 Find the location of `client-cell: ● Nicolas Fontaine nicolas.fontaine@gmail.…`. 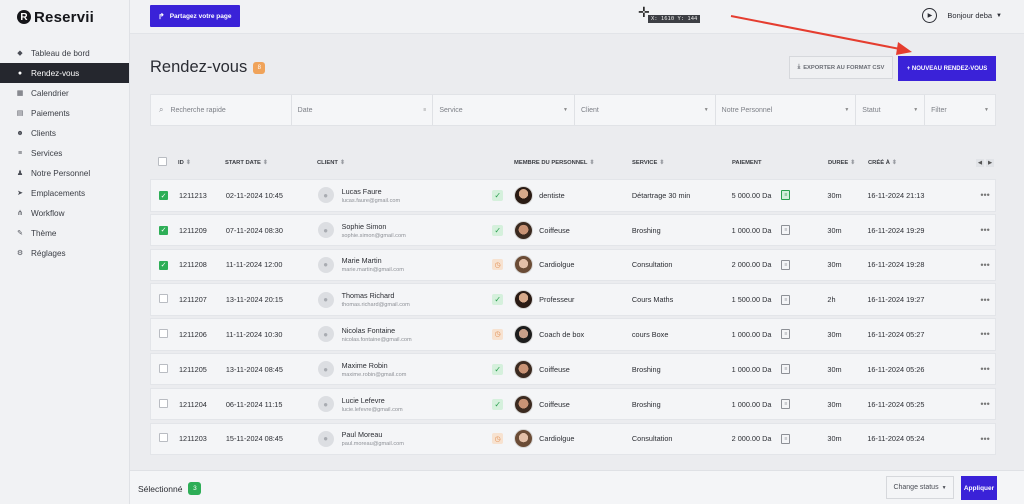

client-cell: ● Nicolas Fontaine nicolas.fontaine@gmail.… is located at coordinates (405, 334).